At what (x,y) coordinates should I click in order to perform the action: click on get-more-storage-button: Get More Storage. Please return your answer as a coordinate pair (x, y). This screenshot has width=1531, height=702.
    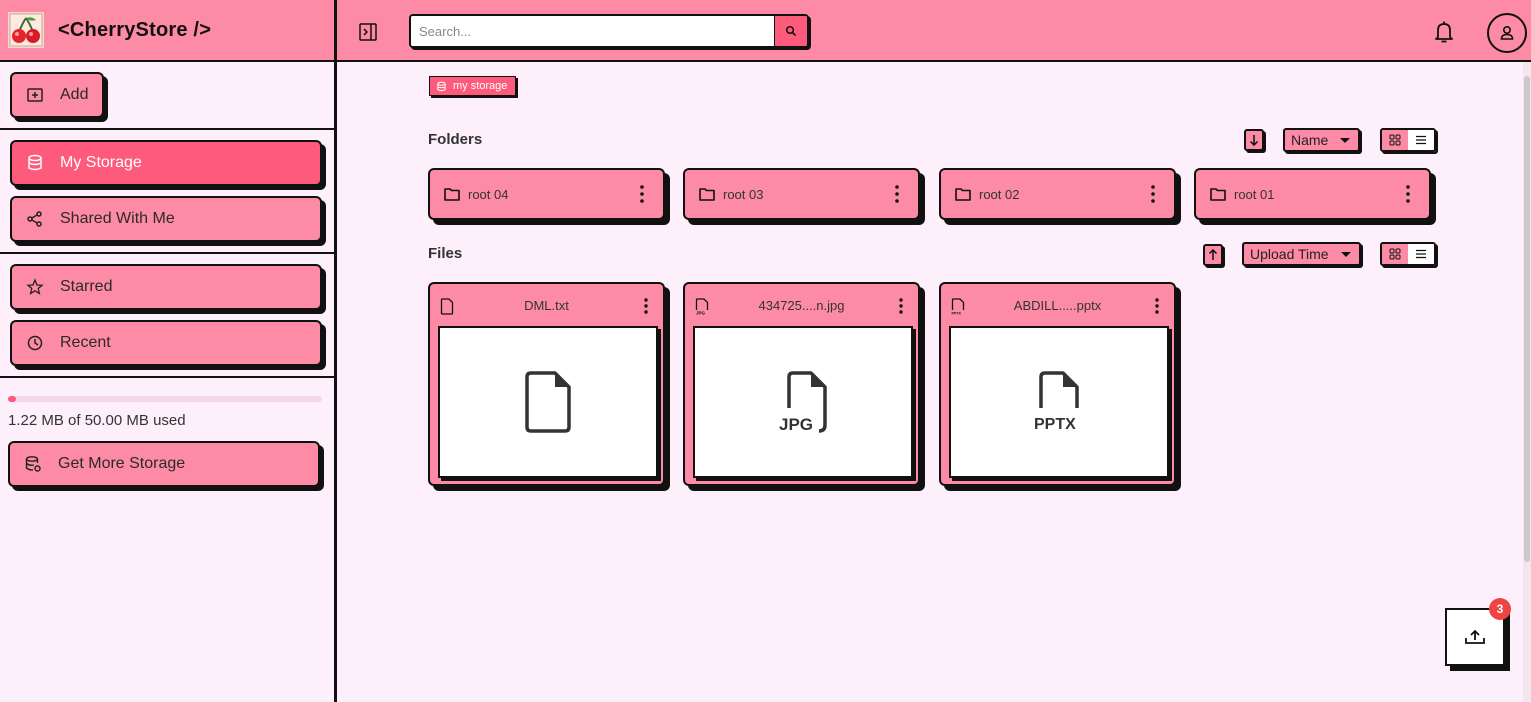
    Looking at the image, I should click on (164, 464).